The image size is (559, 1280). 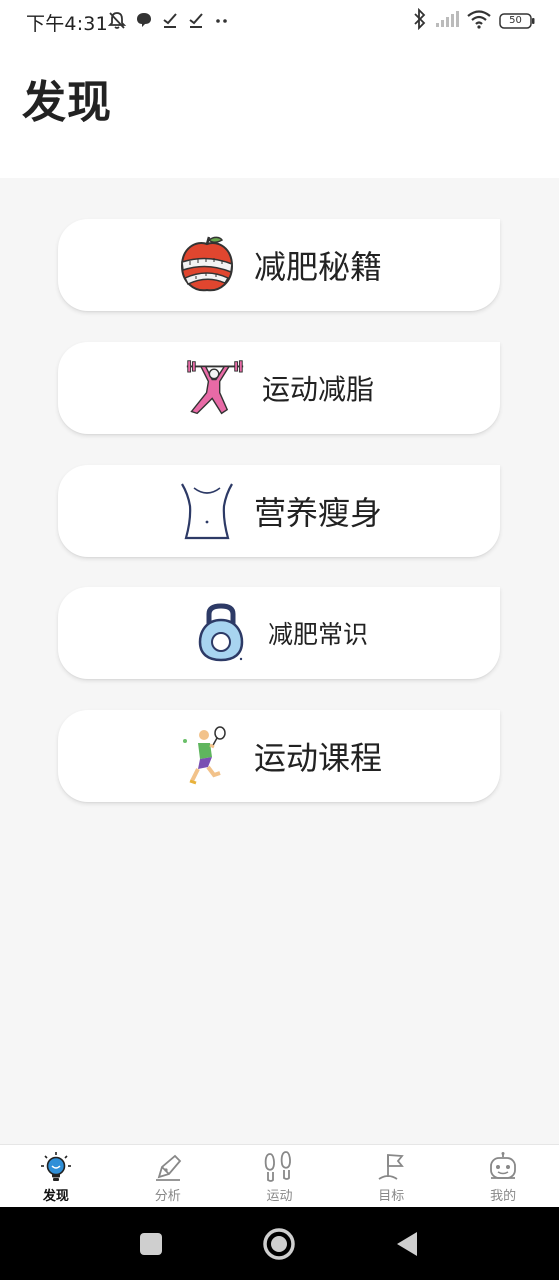 I want to click on tab-discover: 发现, so click(x=56, y=1176).